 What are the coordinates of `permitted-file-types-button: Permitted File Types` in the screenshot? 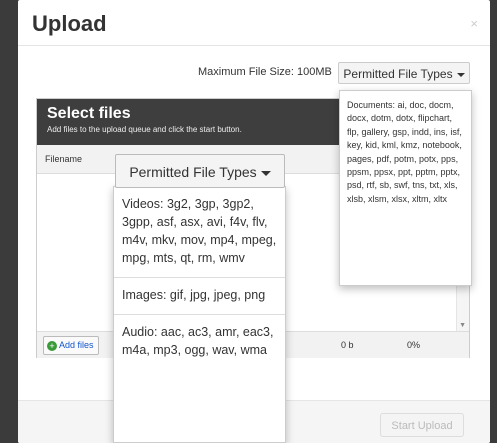 It's located at (200, 171).